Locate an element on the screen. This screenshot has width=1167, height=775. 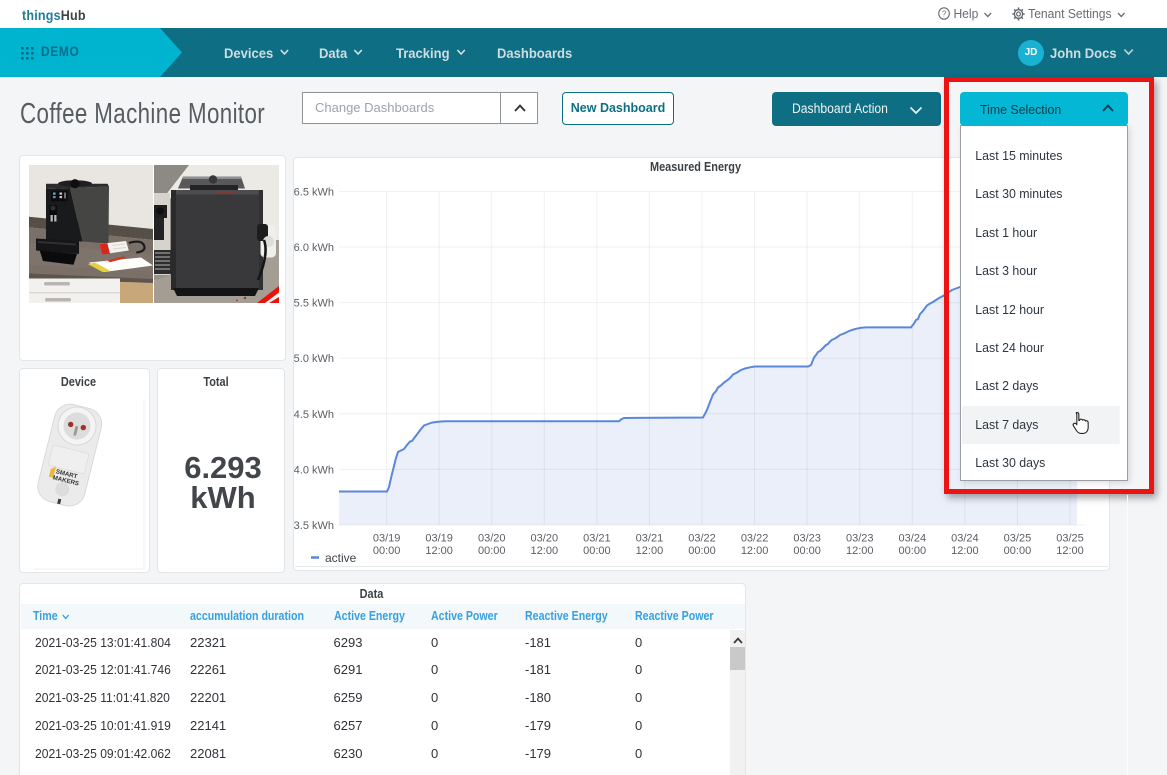
svg-text: 5.5 kWh is located at coordinates (314, 304).